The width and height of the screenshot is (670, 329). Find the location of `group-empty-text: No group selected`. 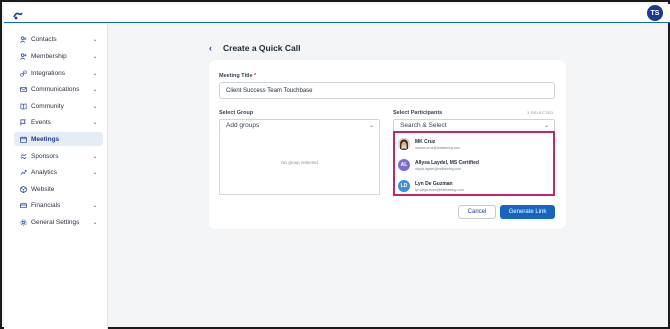

group-empty-text: No group selected is located at coordinates (299, 162).